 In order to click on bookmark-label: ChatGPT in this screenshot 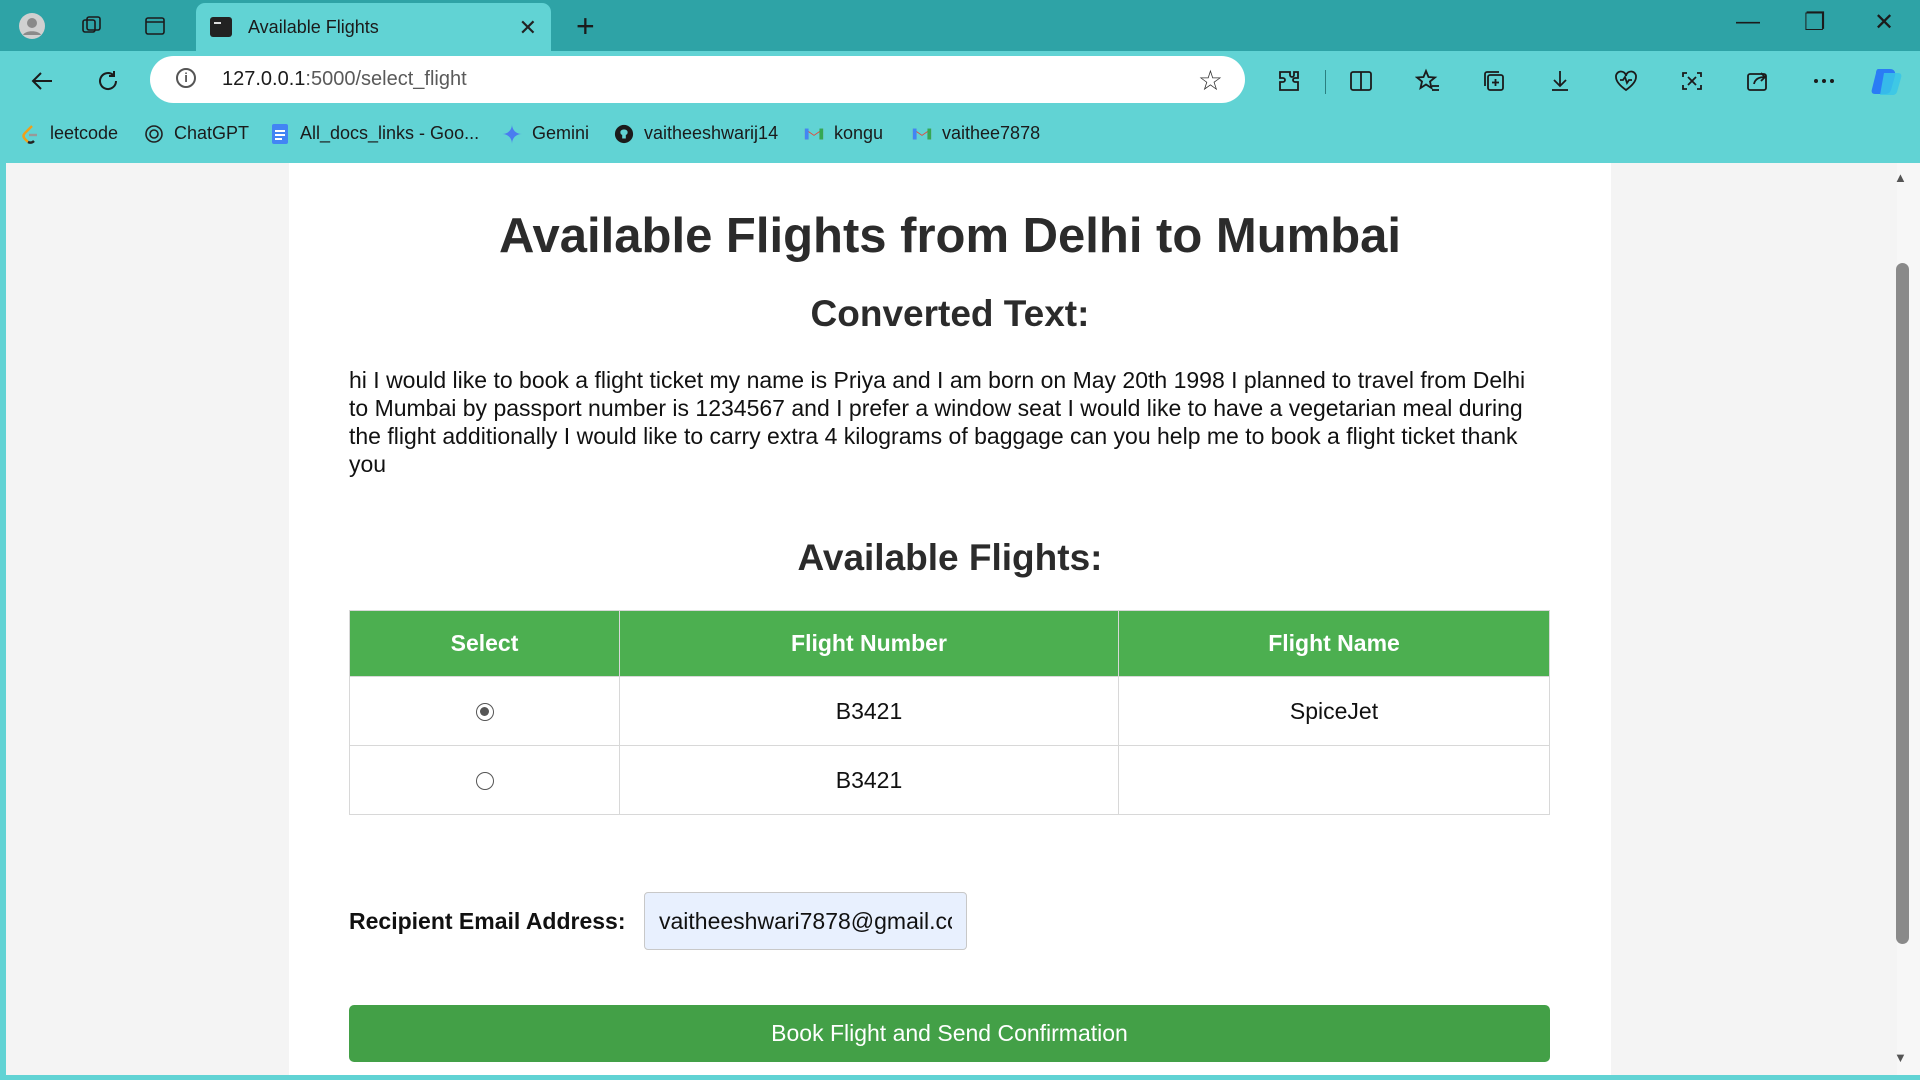, I will do `click(212, 133)`.